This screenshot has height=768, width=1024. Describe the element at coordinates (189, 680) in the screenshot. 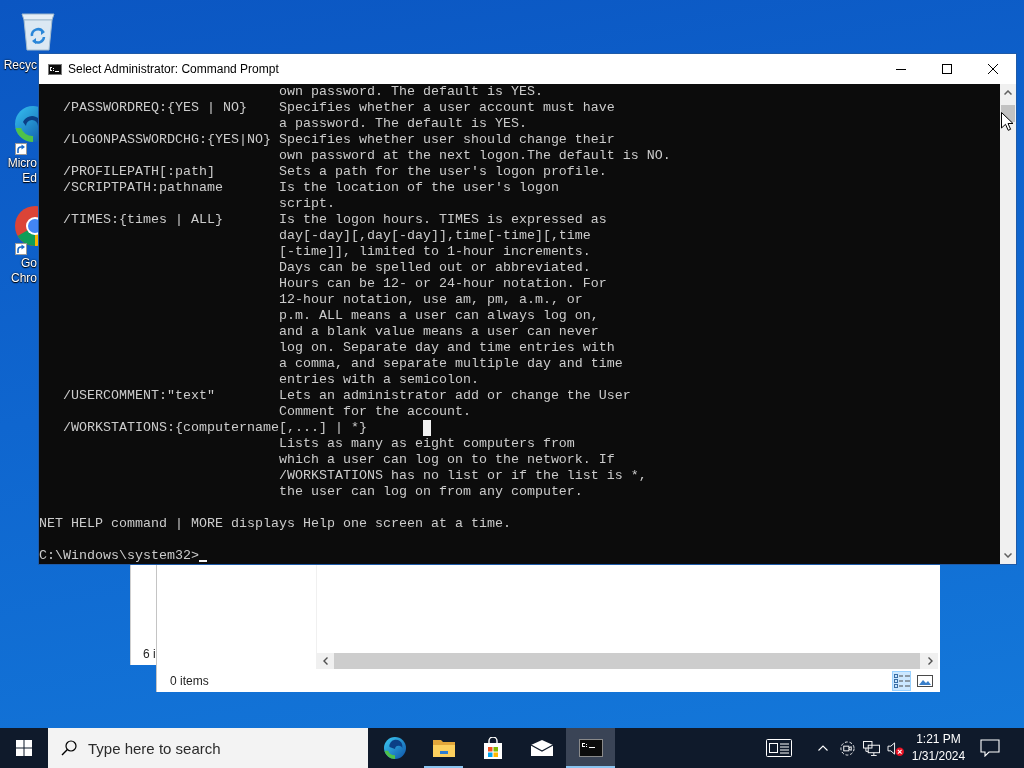

I see `item-count: 0 items` at that location.